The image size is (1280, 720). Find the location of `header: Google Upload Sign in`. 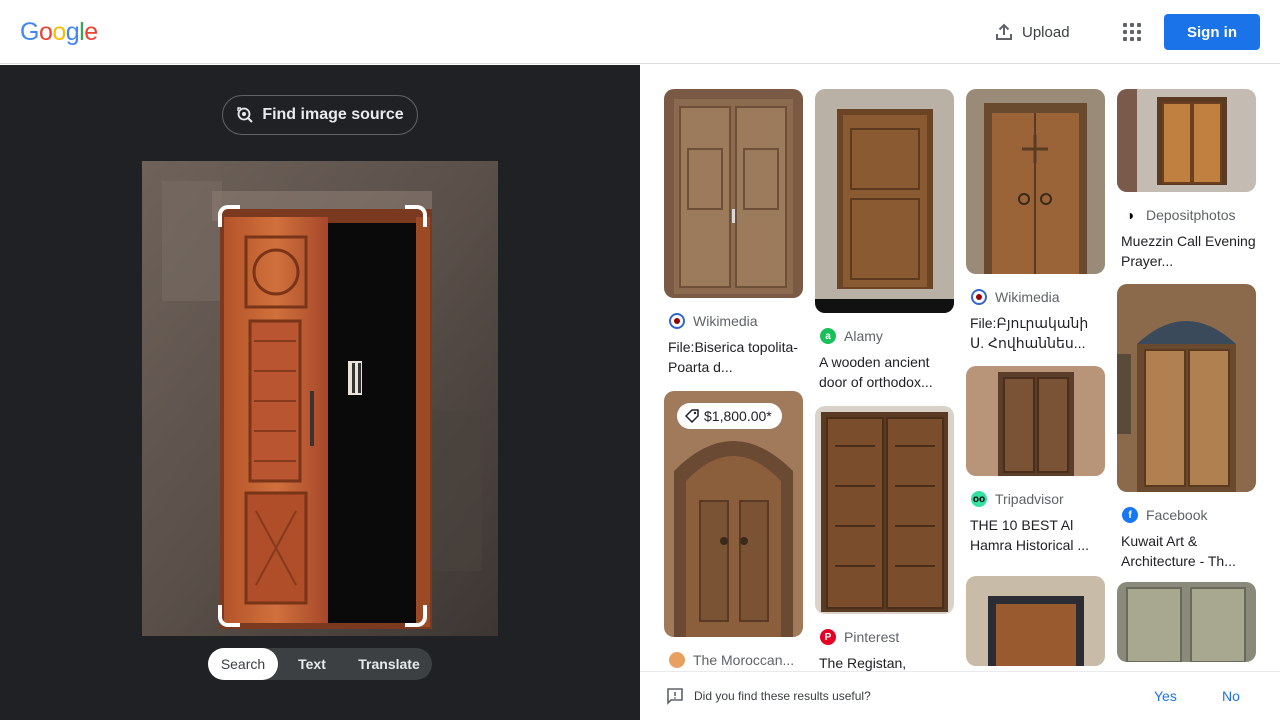

header: Google Upload Sign in is located at coordinates (640, 32).